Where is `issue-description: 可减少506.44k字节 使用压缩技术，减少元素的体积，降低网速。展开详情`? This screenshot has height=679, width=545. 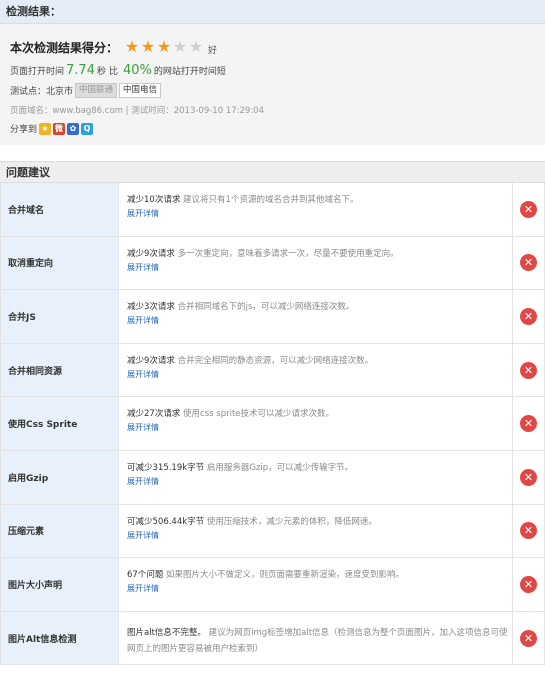 issue-description: 可减少506.44k字节 使用压缩技术，减少元素的体积，降低网速。展开详情 is located at coordinates (315, 531).